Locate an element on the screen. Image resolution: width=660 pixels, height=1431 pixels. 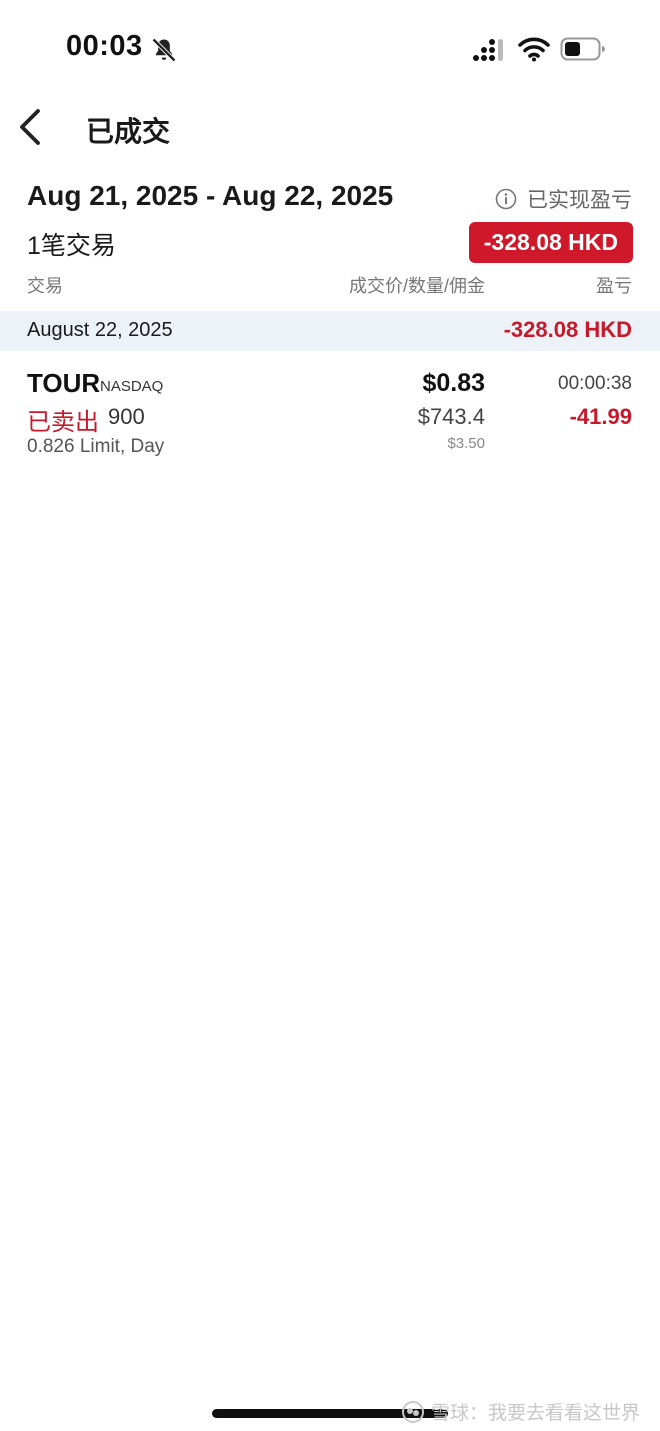
date-range: Aug 21, 2025 - Aug 22, 2025 is located at coordinates (210, 196).